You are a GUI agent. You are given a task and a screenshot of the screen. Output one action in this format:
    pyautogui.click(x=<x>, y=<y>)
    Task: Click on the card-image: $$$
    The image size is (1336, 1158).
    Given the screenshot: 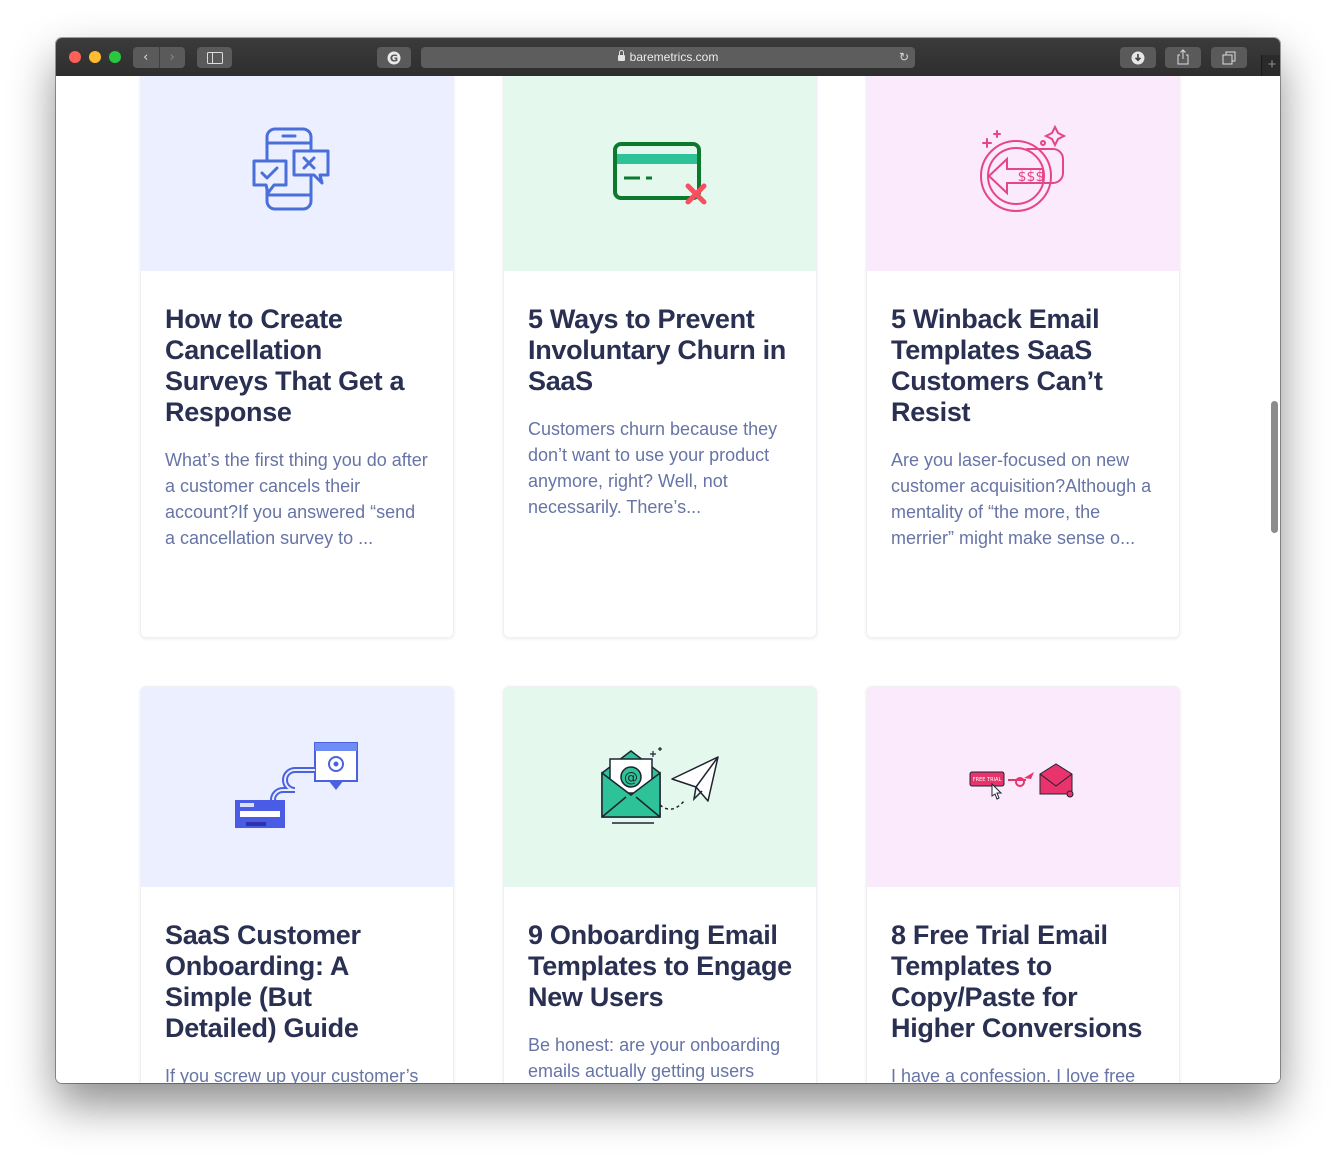 What is the action you would take?
    pyautogui.click(x=1023, y=173)
    